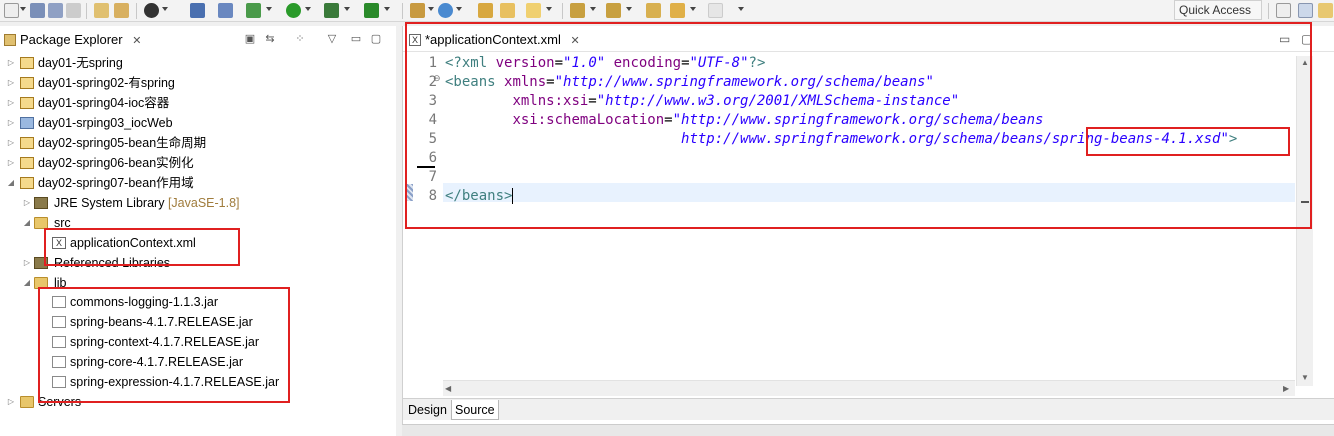 This screenshot has height=436, width=1334. What do you see at coordinates (253, 10) in the screenshot?
I see `debug-icon` at bounding box center [253, 10].